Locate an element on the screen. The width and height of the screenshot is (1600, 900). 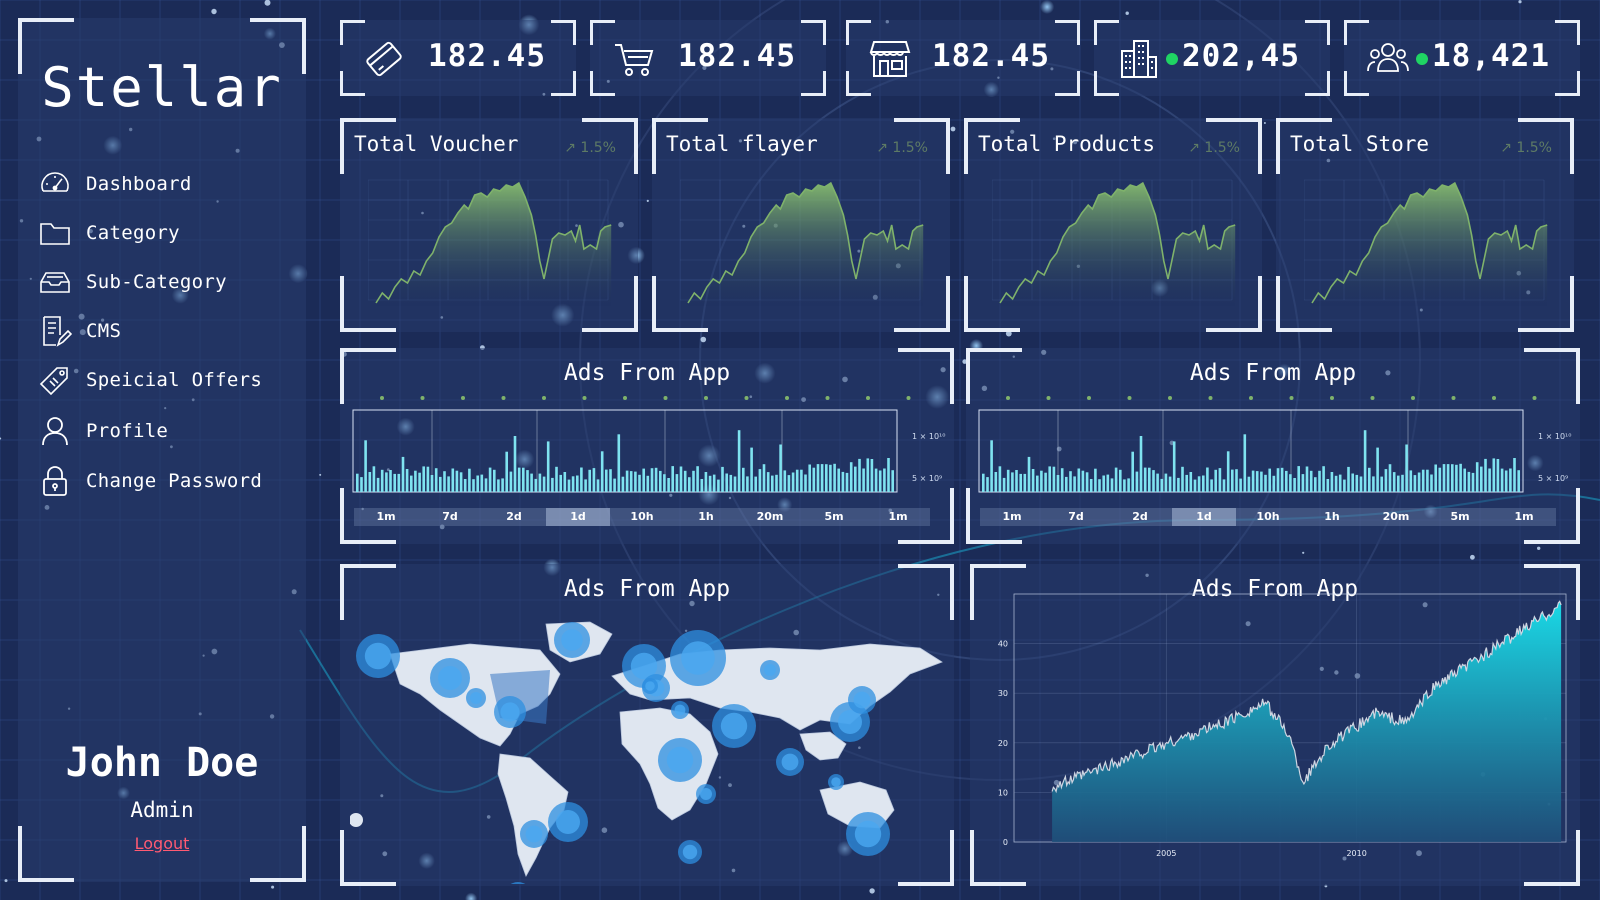
nav-item-dashboard: Dashboard is located at coordinates (173, 184).